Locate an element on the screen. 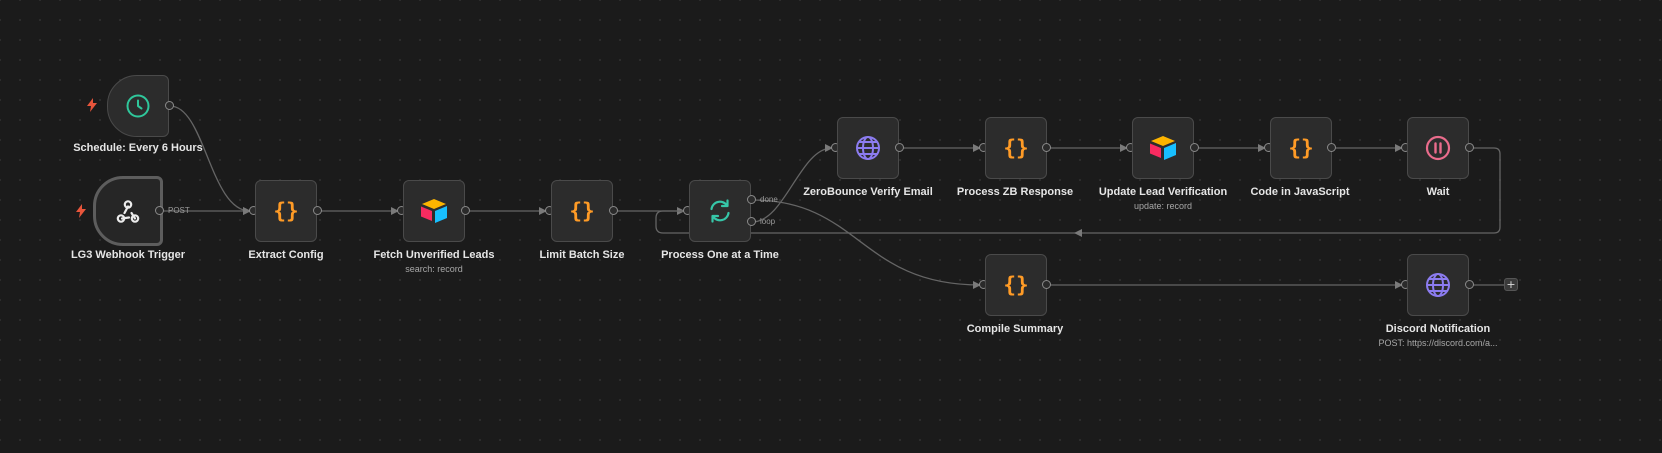 This screenshot has width=1662, height=453. node-fetch-leads-output-port is located at coordinates (465, 210).